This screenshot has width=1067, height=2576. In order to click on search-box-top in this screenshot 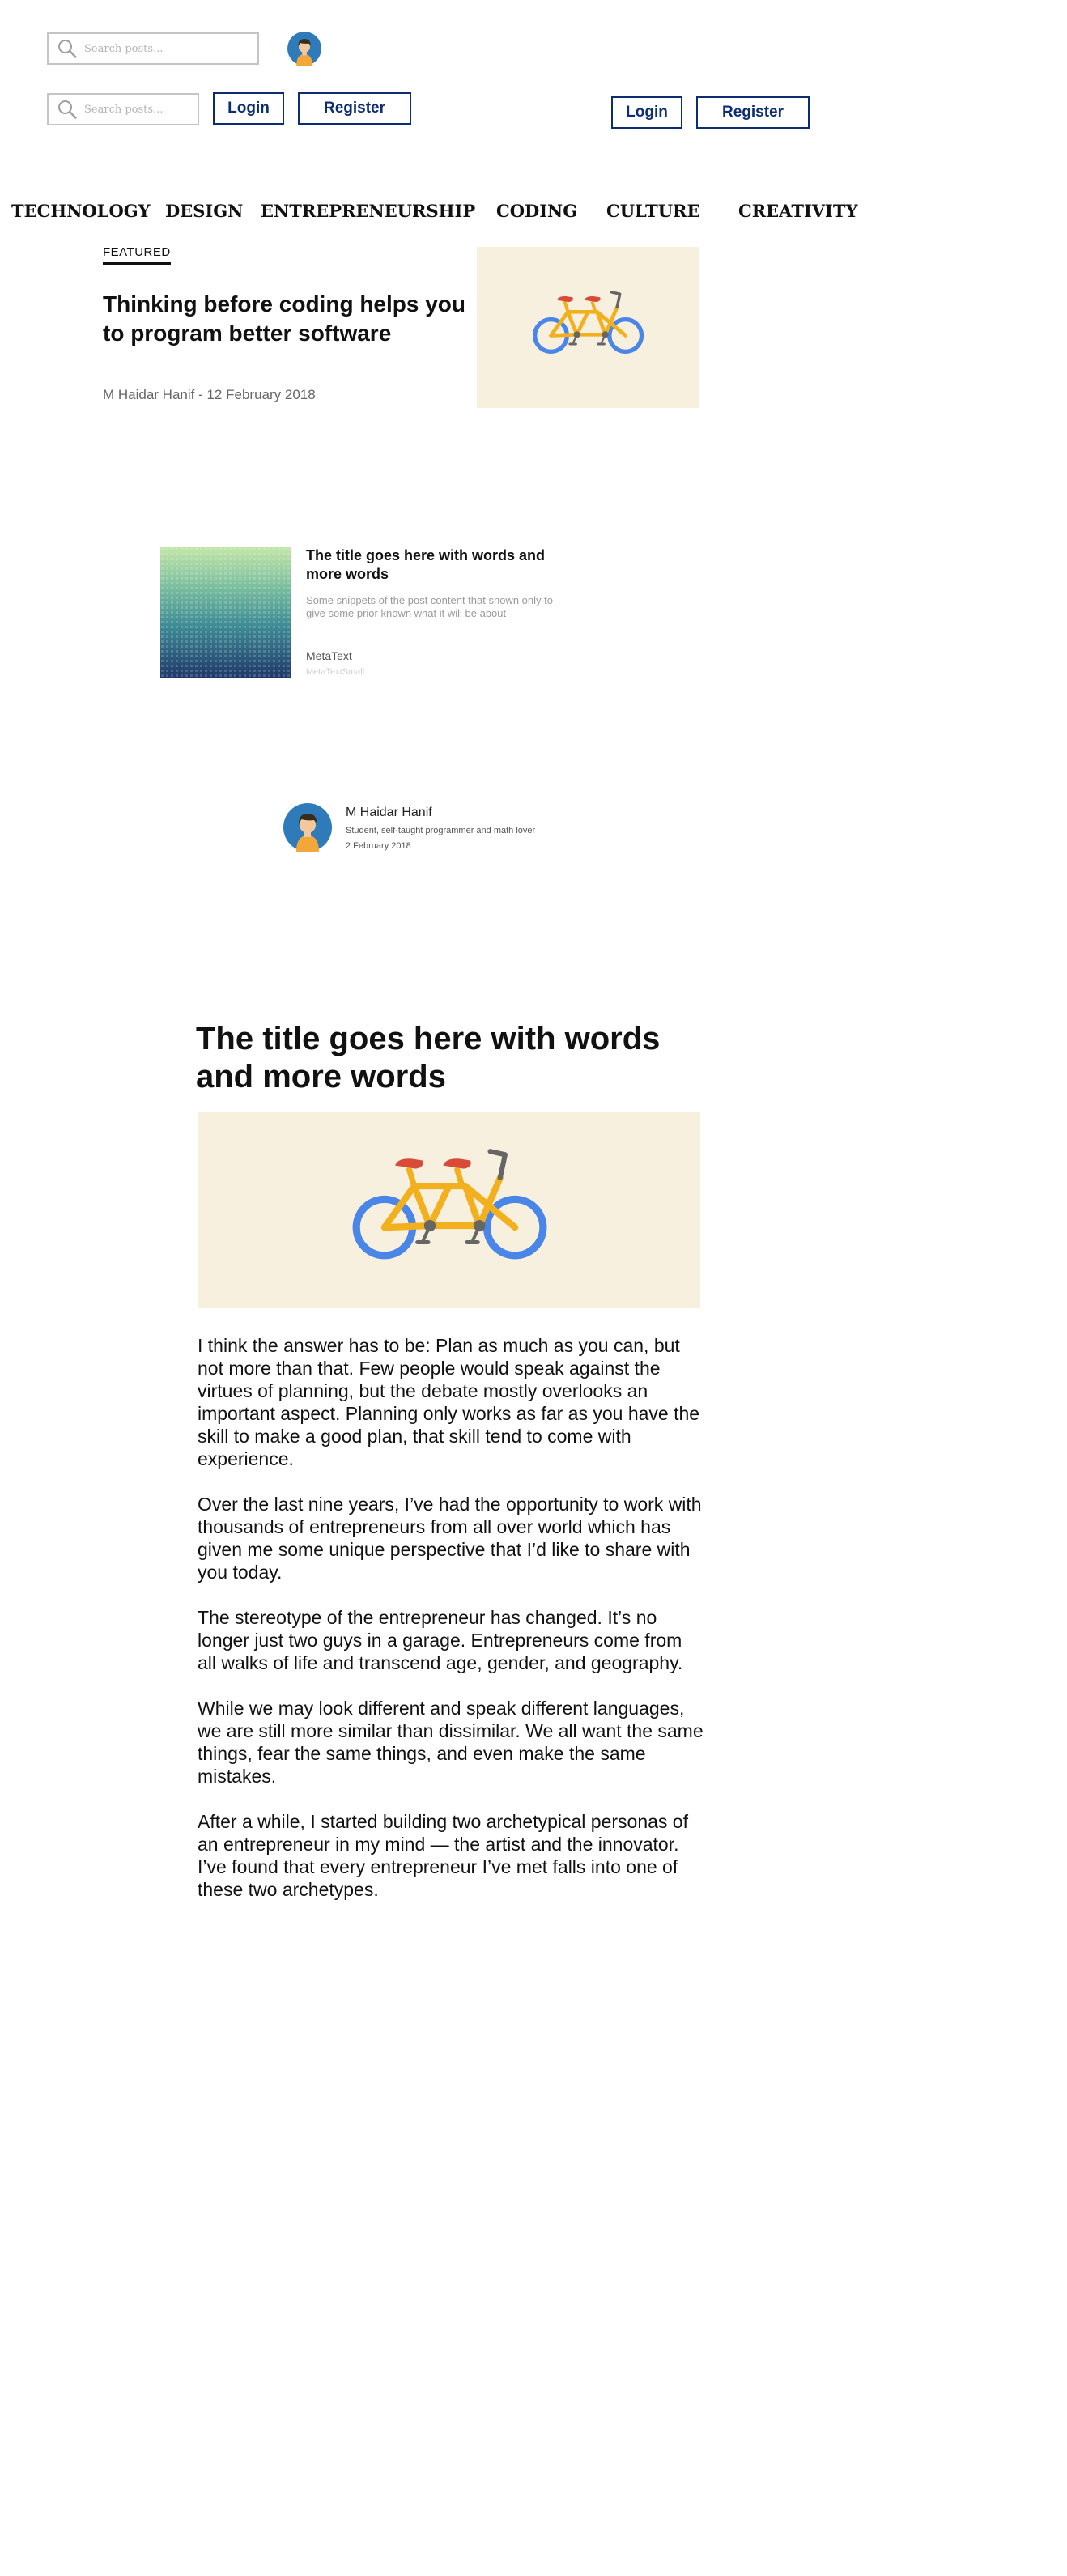, I will do `click(153, 48)`.